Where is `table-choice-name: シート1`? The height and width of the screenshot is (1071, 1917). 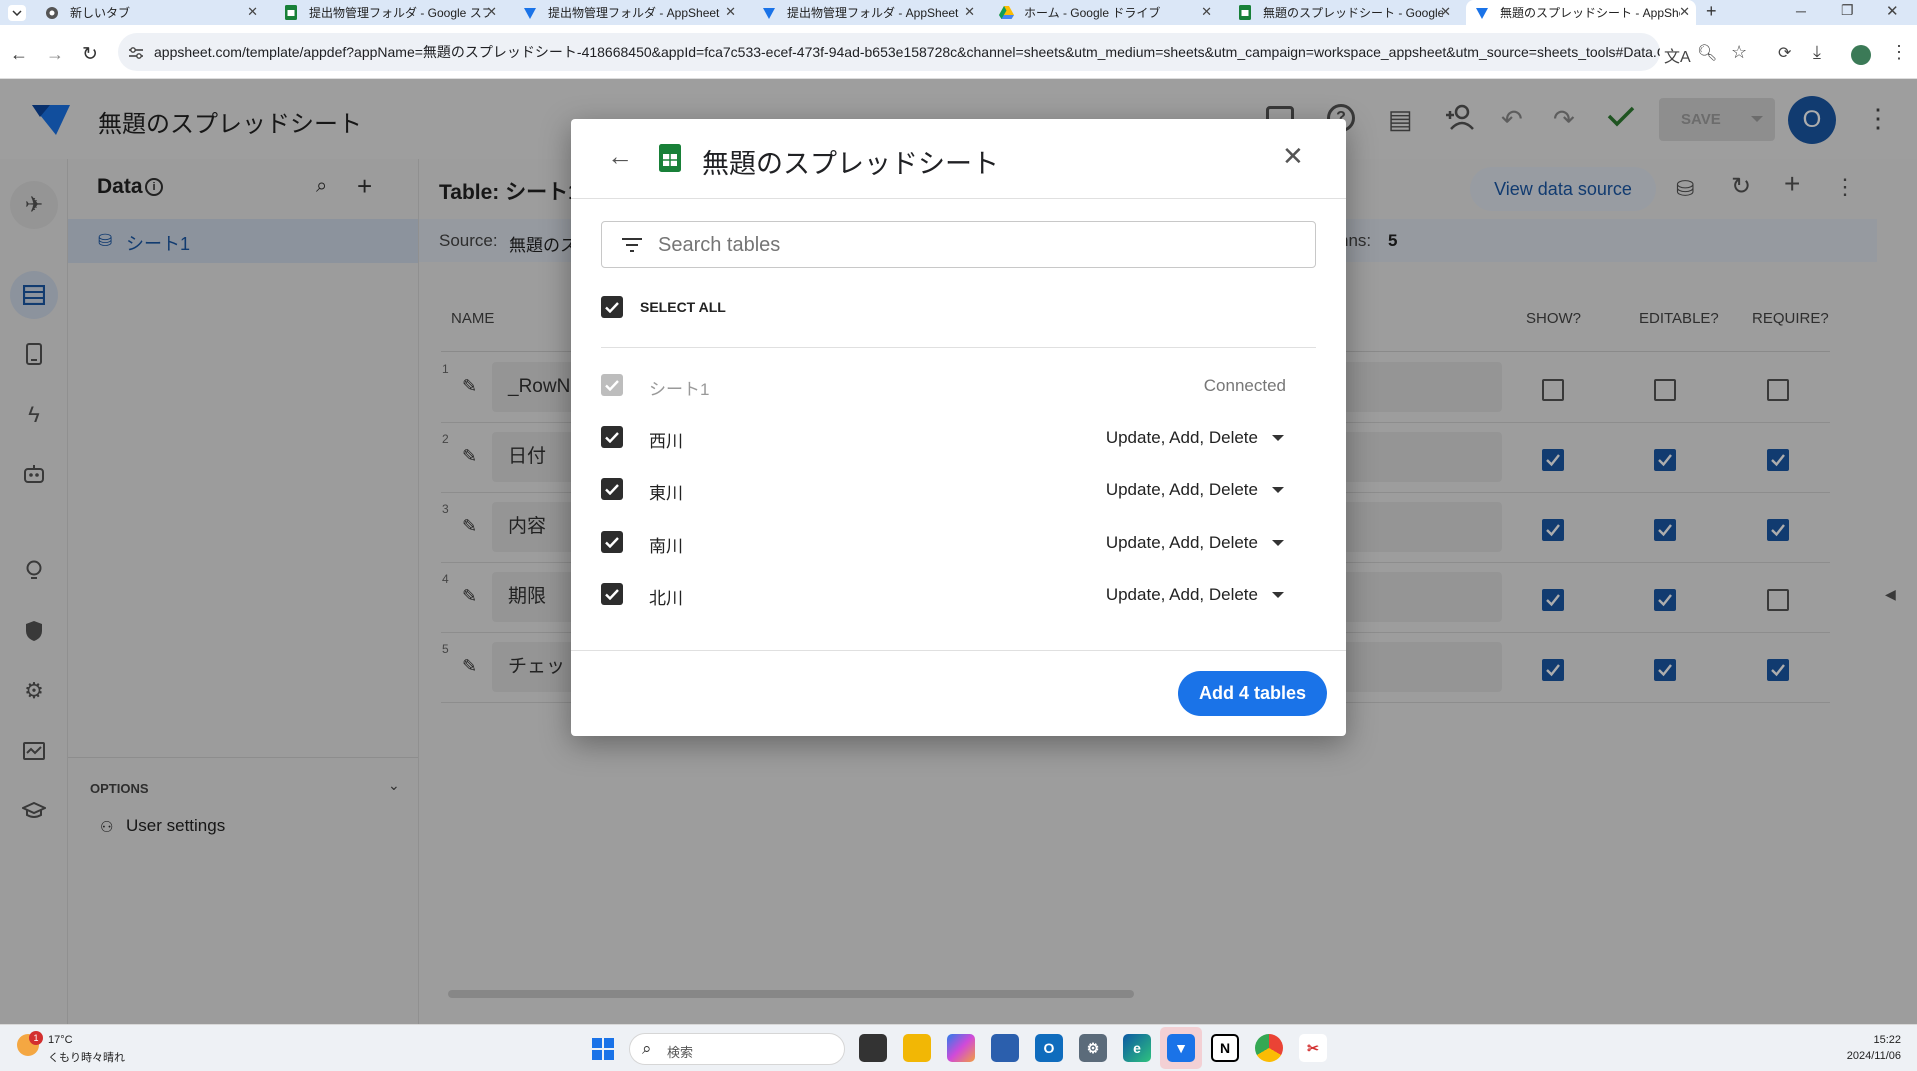 table-choice-name: シート1 is located at coordinates (679, 389).